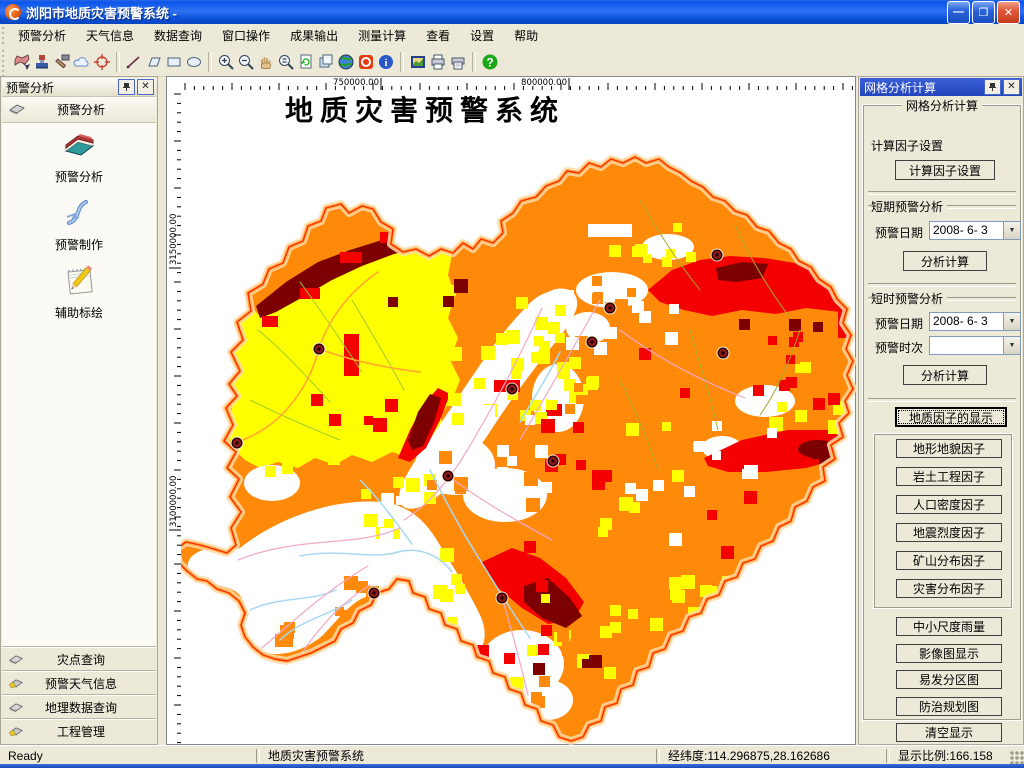  What do you see at coordinates (42, 35) in the screenshot?
I see `menu-item-0: 预警分析` at bounding box center [42, 35].